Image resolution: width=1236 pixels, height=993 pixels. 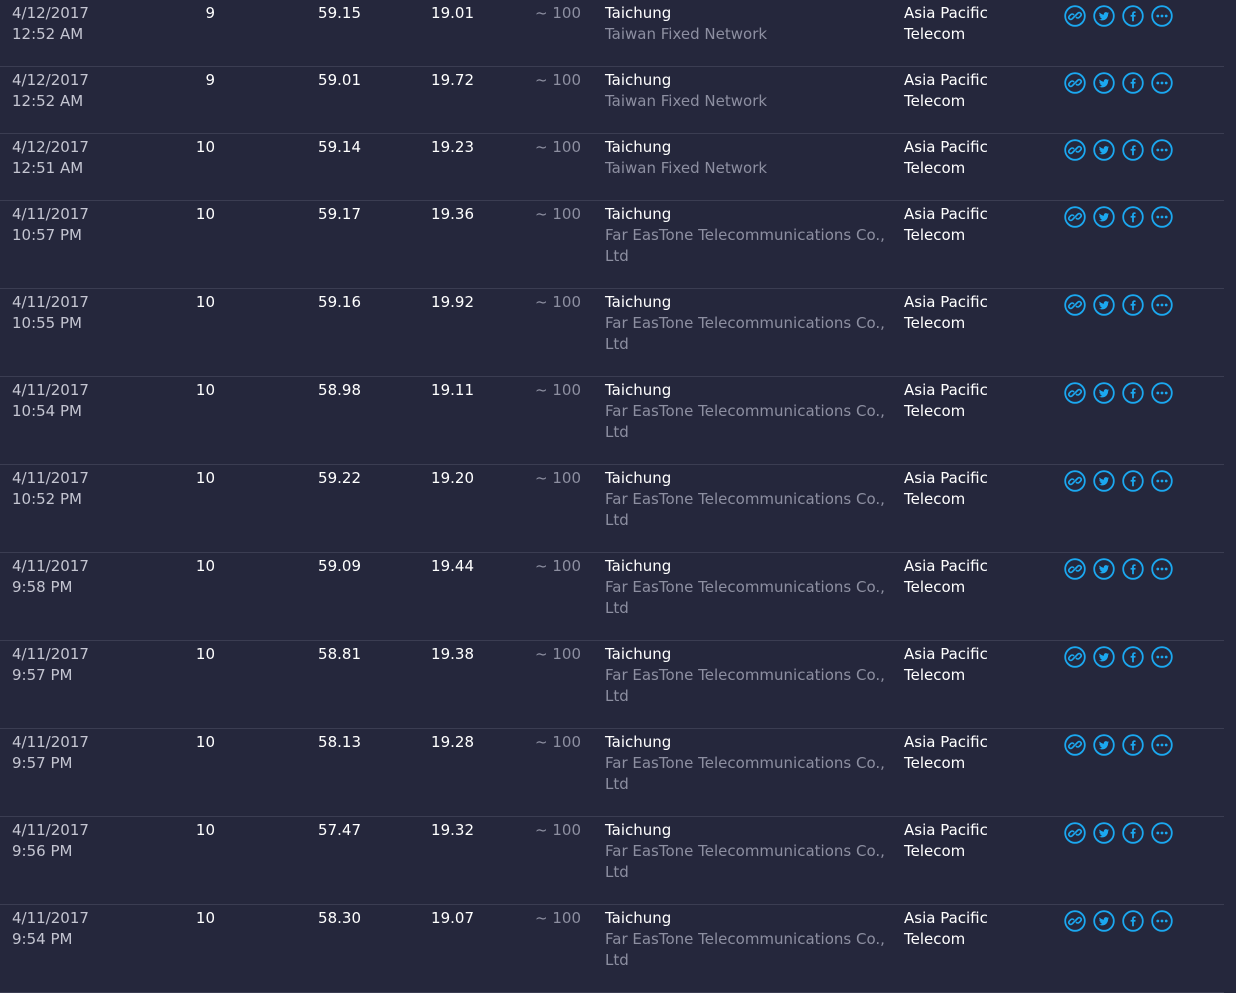 I want to click on result-date-time: 10:52 PM, so click(x=47, y=499).